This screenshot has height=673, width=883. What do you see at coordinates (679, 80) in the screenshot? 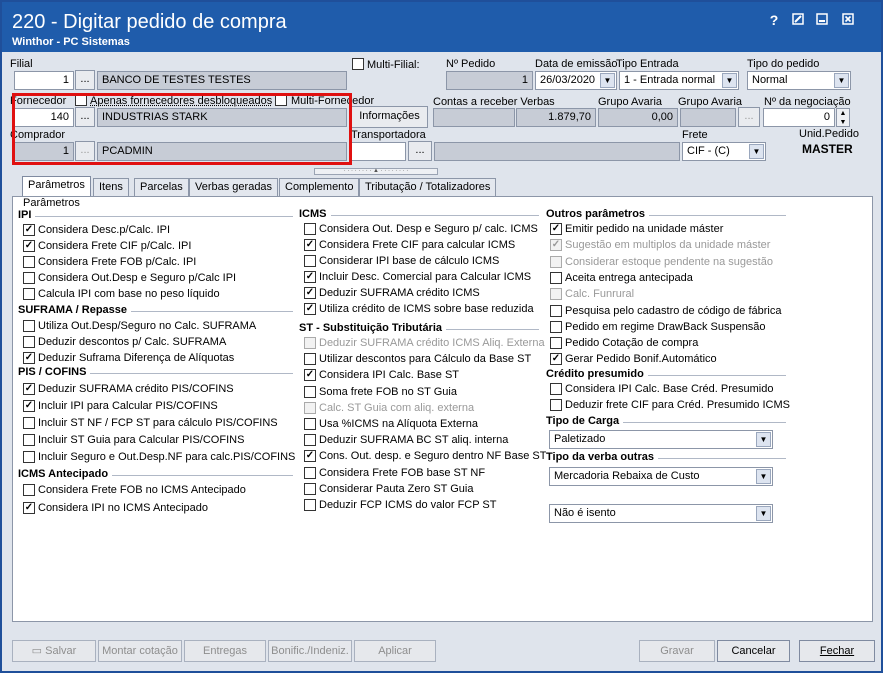
I see `tipo-entrada-select: 1 - Entrada normal ▼` at bounding box center [679, 80].